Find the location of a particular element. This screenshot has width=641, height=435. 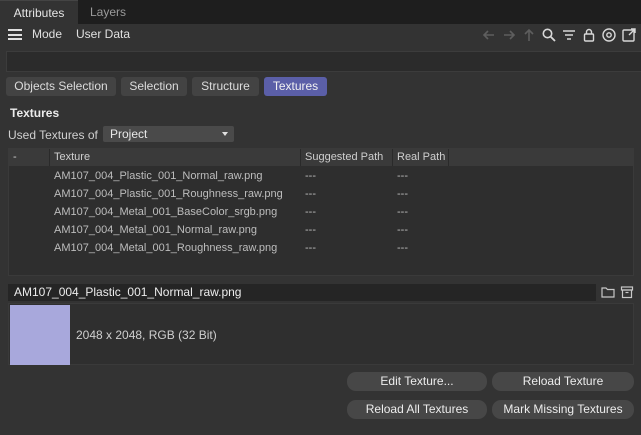

table-header: - Texture Suggested Path Real Path is located at coordinates (321, 157).